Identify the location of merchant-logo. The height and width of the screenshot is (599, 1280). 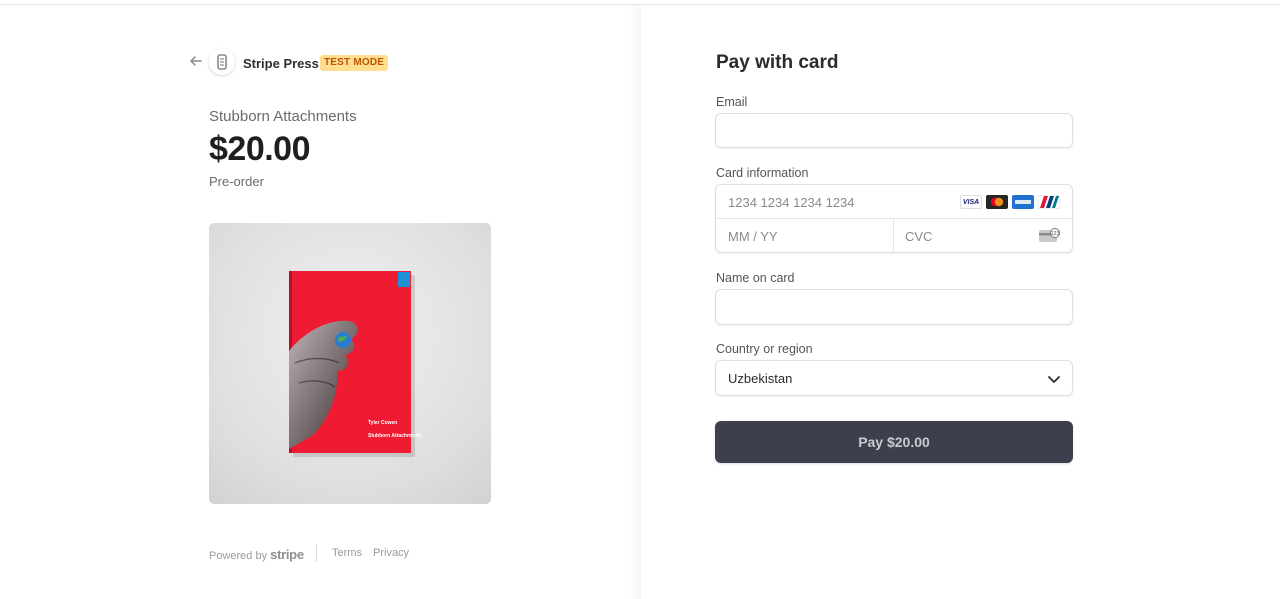
(222, 62).